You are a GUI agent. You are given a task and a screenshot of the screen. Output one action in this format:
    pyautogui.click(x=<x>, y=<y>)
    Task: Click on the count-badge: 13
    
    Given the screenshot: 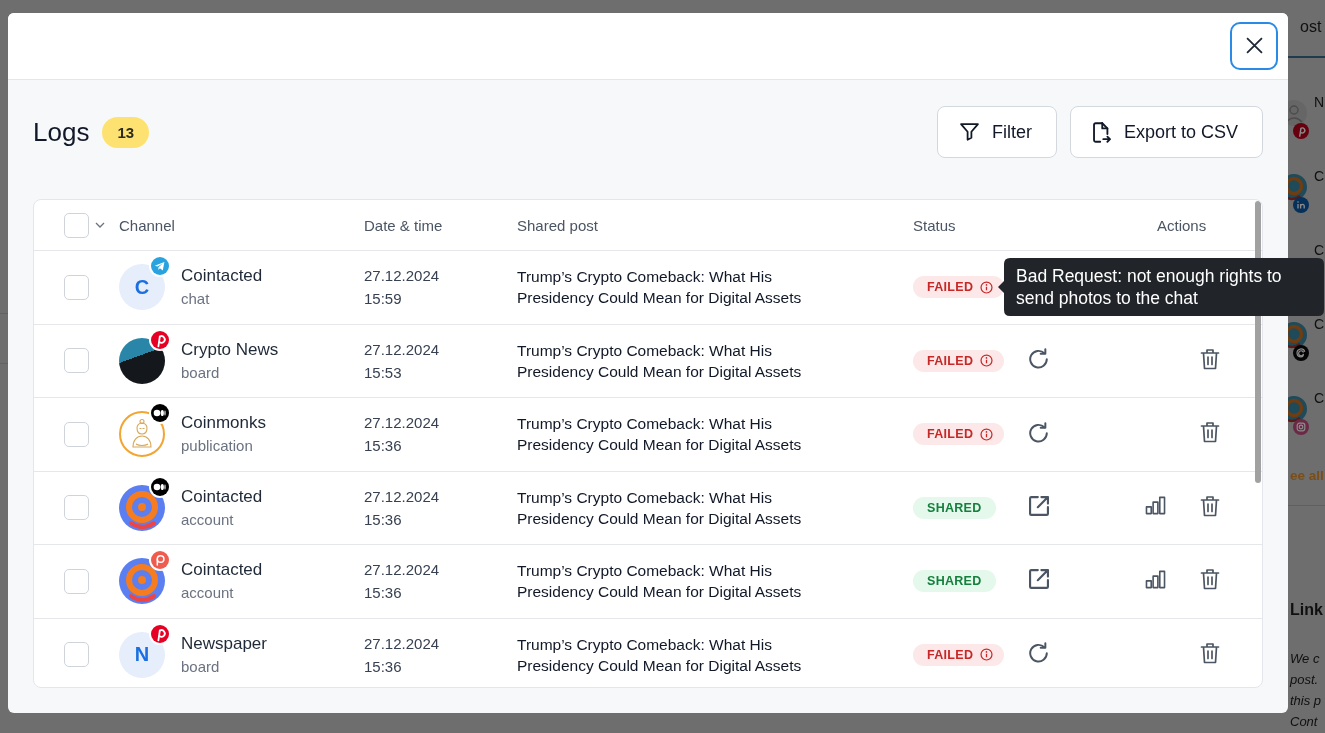 What is the action you would take?
    pyautogui.click(x=126, y=132)
    